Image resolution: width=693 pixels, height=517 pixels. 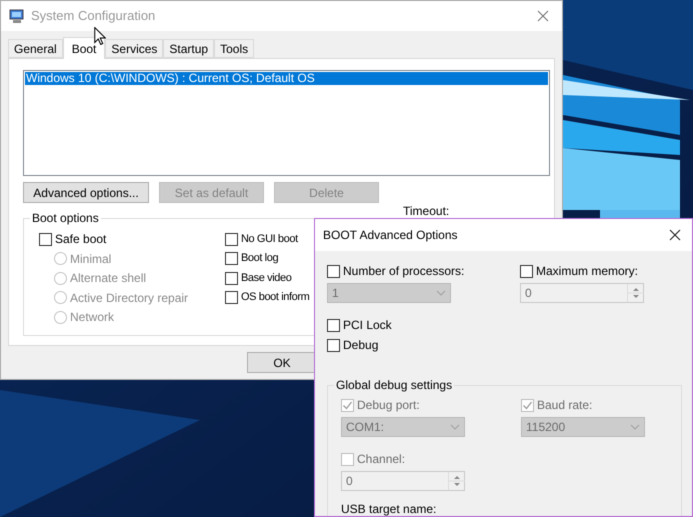 What do you see at coordinates (389, 509) in the screenshot?
I see `field-label: USB target name:` at bounding box center [389, 509].